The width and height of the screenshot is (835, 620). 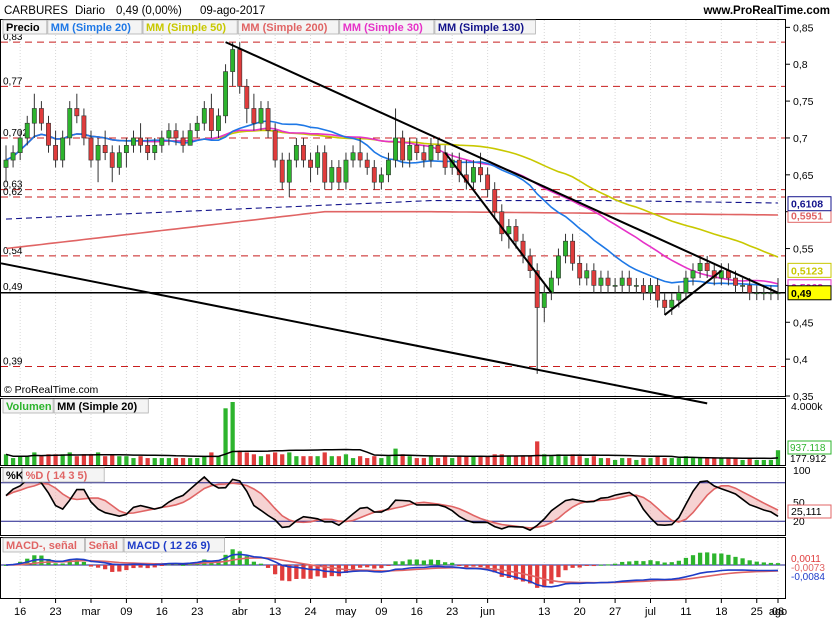 What do you see at coordinates (41, 546) in the screenshot?
I see `macd-legend-item: MACD-, señal` at bounding box center [41, 546].